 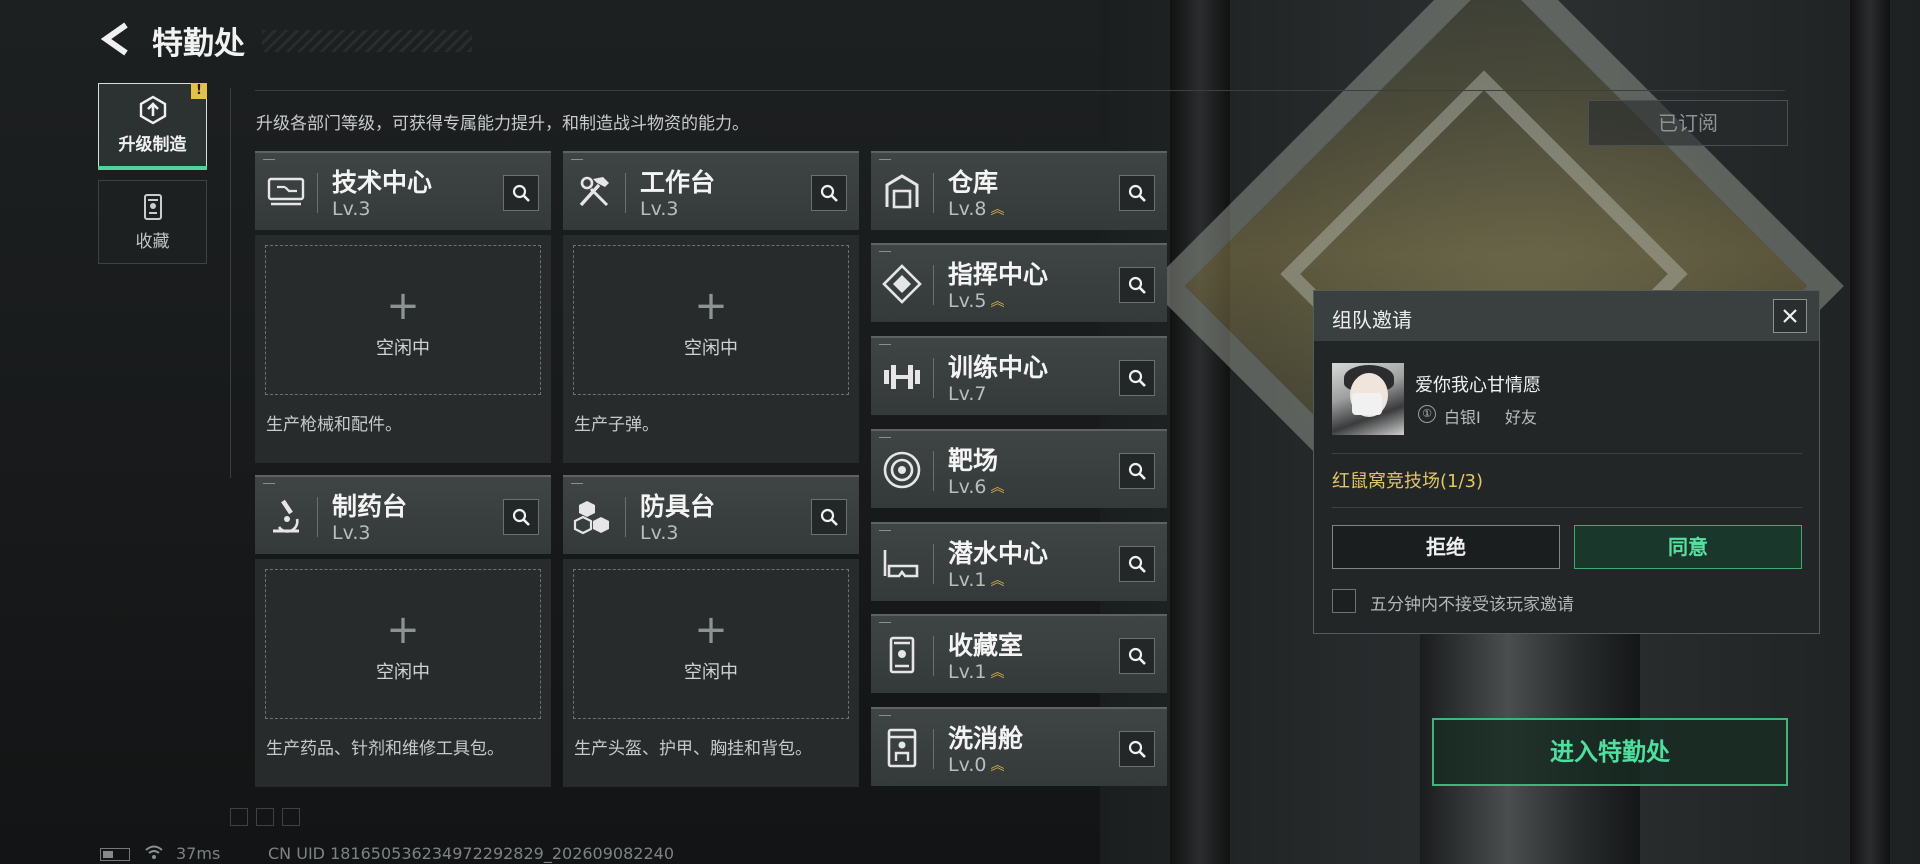 I want to click on level-text: Lv.7, so click(x=967, y=394).